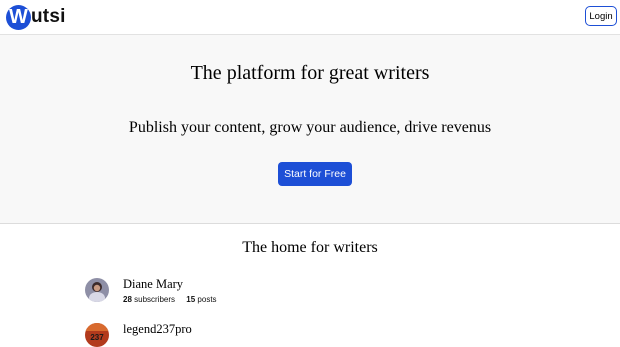 Image resolution: width=620 pixels, height=347 pixels. Describe the element at coordinates (310, 247) in the screenshot. I see `writers-section-title: The home for writers` at that location.